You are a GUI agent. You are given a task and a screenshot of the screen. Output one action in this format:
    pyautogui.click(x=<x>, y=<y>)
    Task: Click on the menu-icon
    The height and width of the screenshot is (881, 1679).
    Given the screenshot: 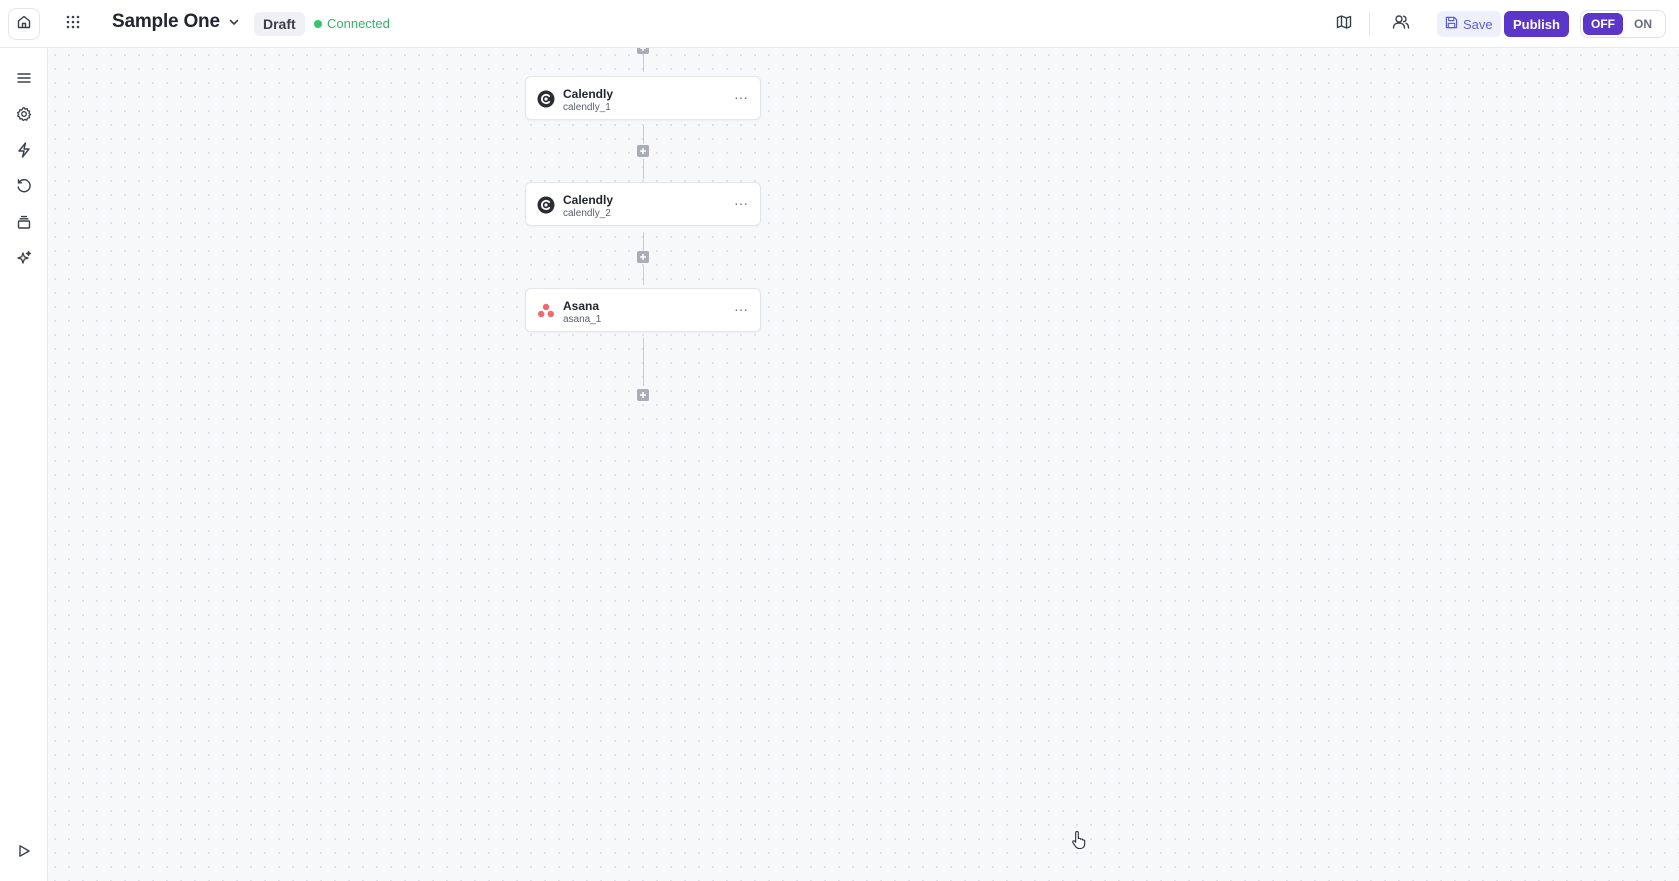 What is the action you would take?
    pyautogui.click(x=24, y=80)
    